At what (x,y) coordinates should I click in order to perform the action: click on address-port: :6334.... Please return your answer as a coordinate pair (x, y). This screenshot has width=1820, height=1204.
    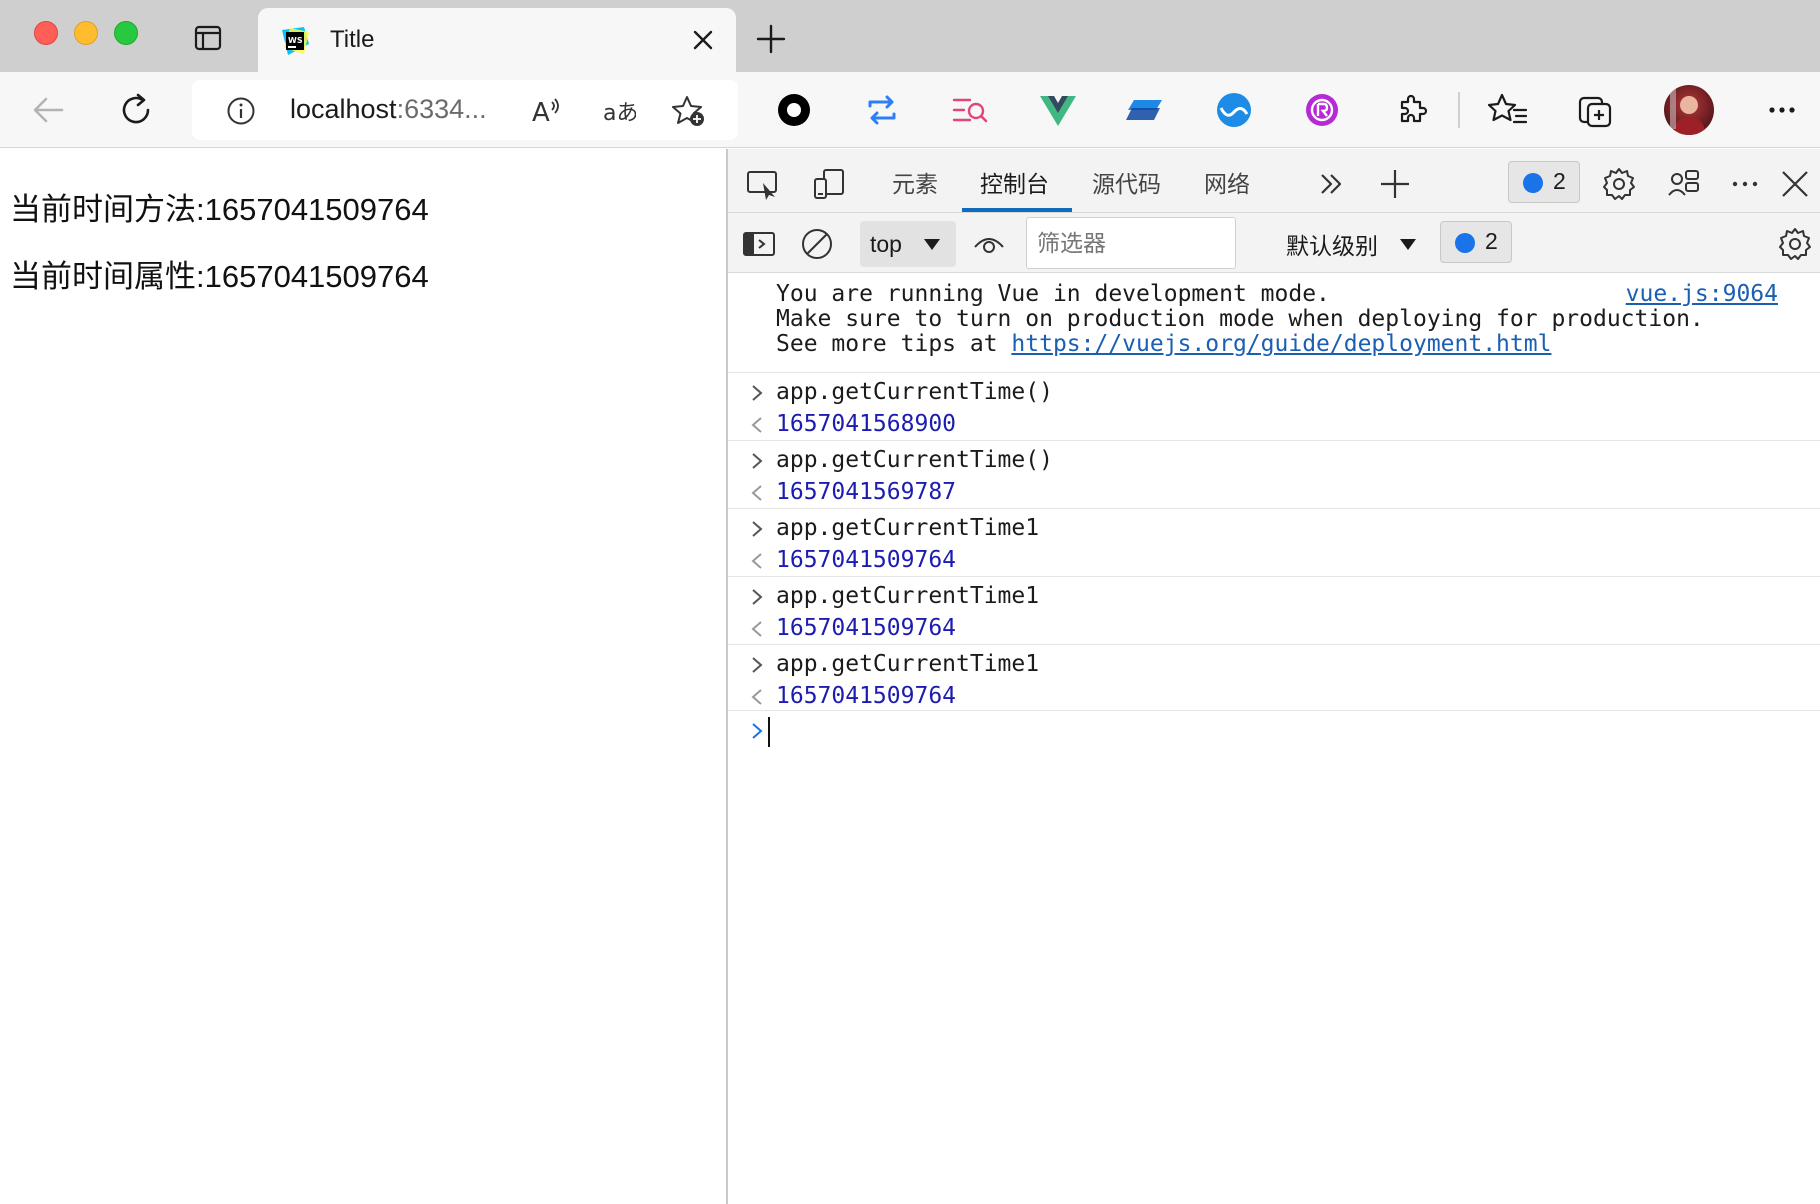
    Looking at the image, I should click on (441, 109).